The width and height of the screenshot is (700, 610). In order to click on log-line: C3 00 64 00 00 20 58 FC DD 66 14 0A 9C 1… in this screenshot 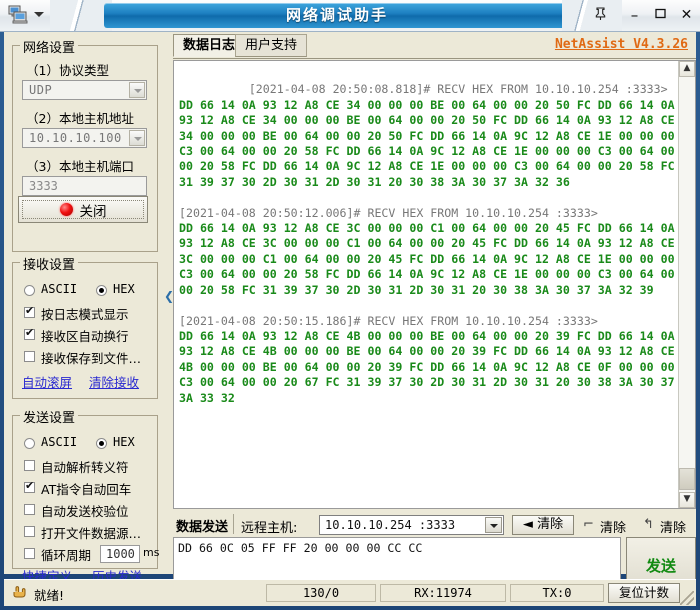, I will do `click(427, 151)`.